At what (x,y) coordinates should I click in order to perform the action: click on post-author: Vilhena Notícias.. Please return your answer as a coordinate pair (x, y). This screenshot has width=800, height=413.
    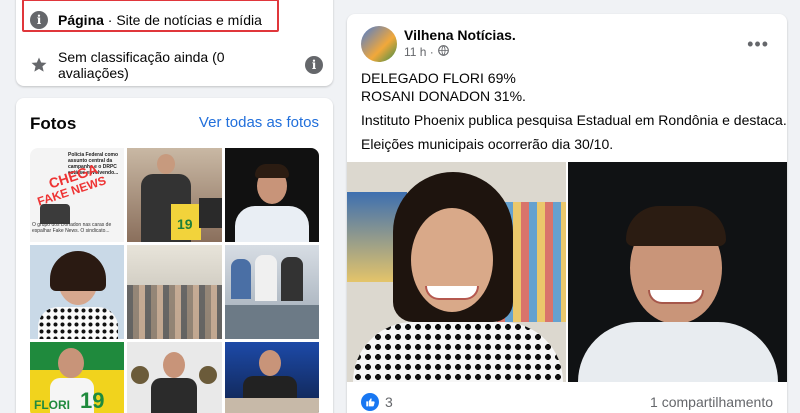
    Looking at the image, I should click on (460, 35).